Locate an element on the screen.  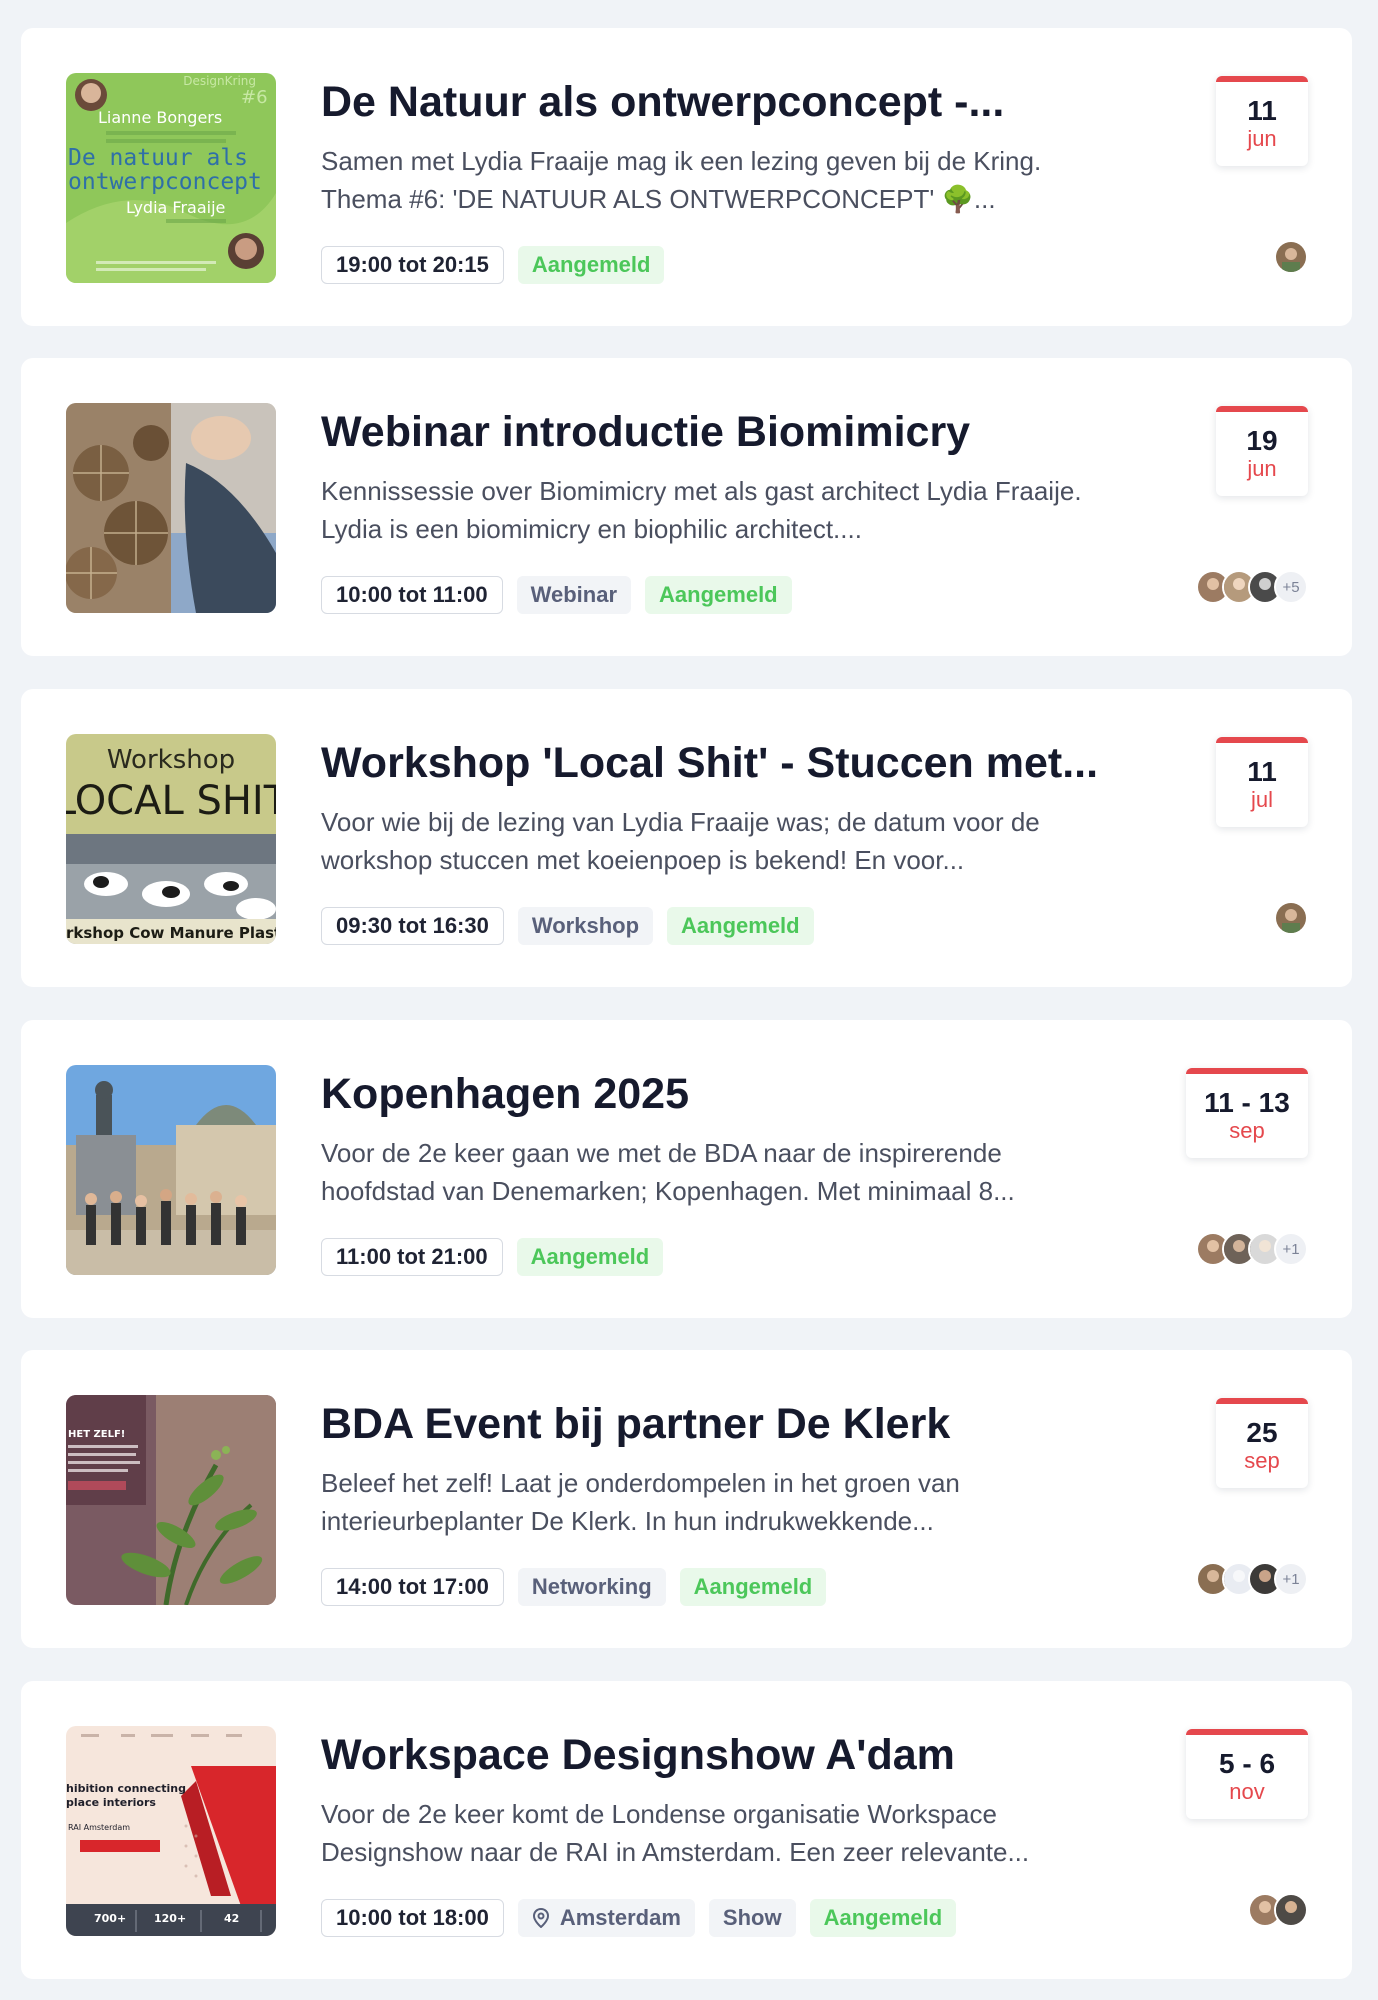
svg-text: DesignKring is located at coordinates (219, 81).